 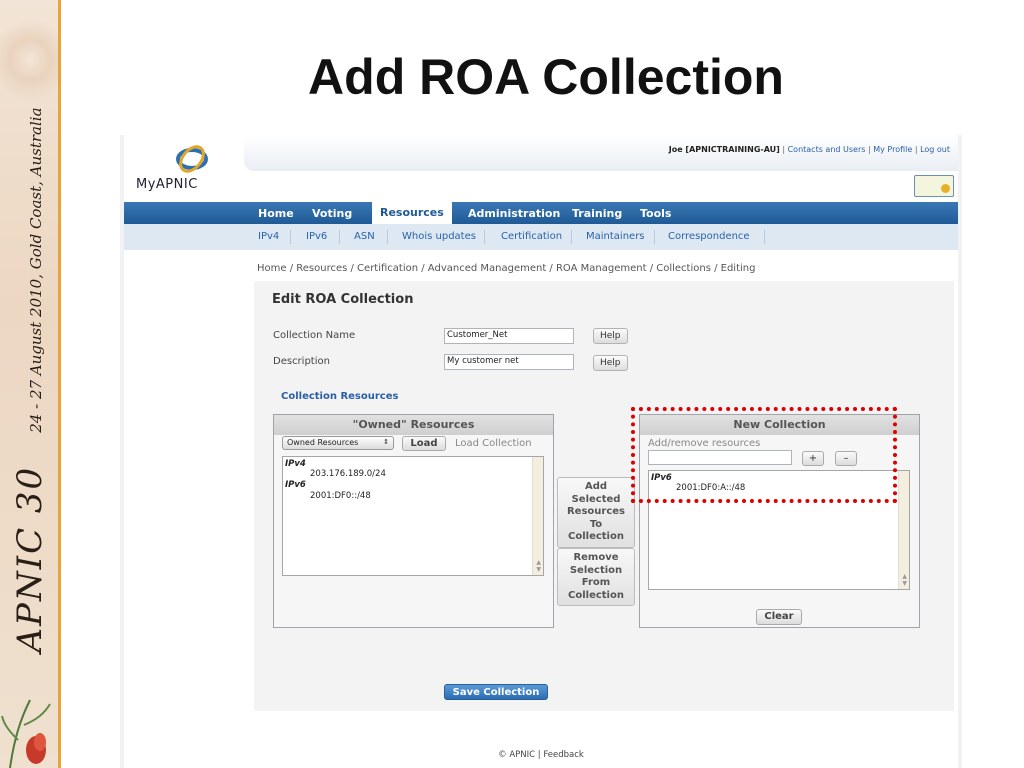 I want to click on subnav-ipv6: IPv6, so click(x=316, y=236).